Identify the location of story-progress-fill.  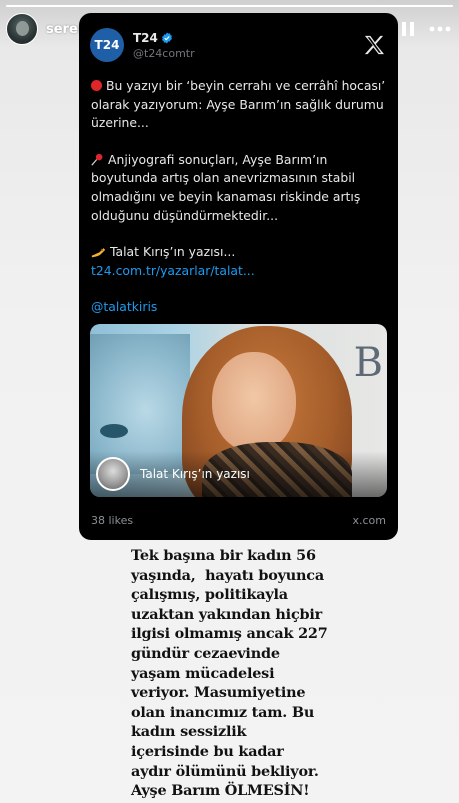
(229, 6).